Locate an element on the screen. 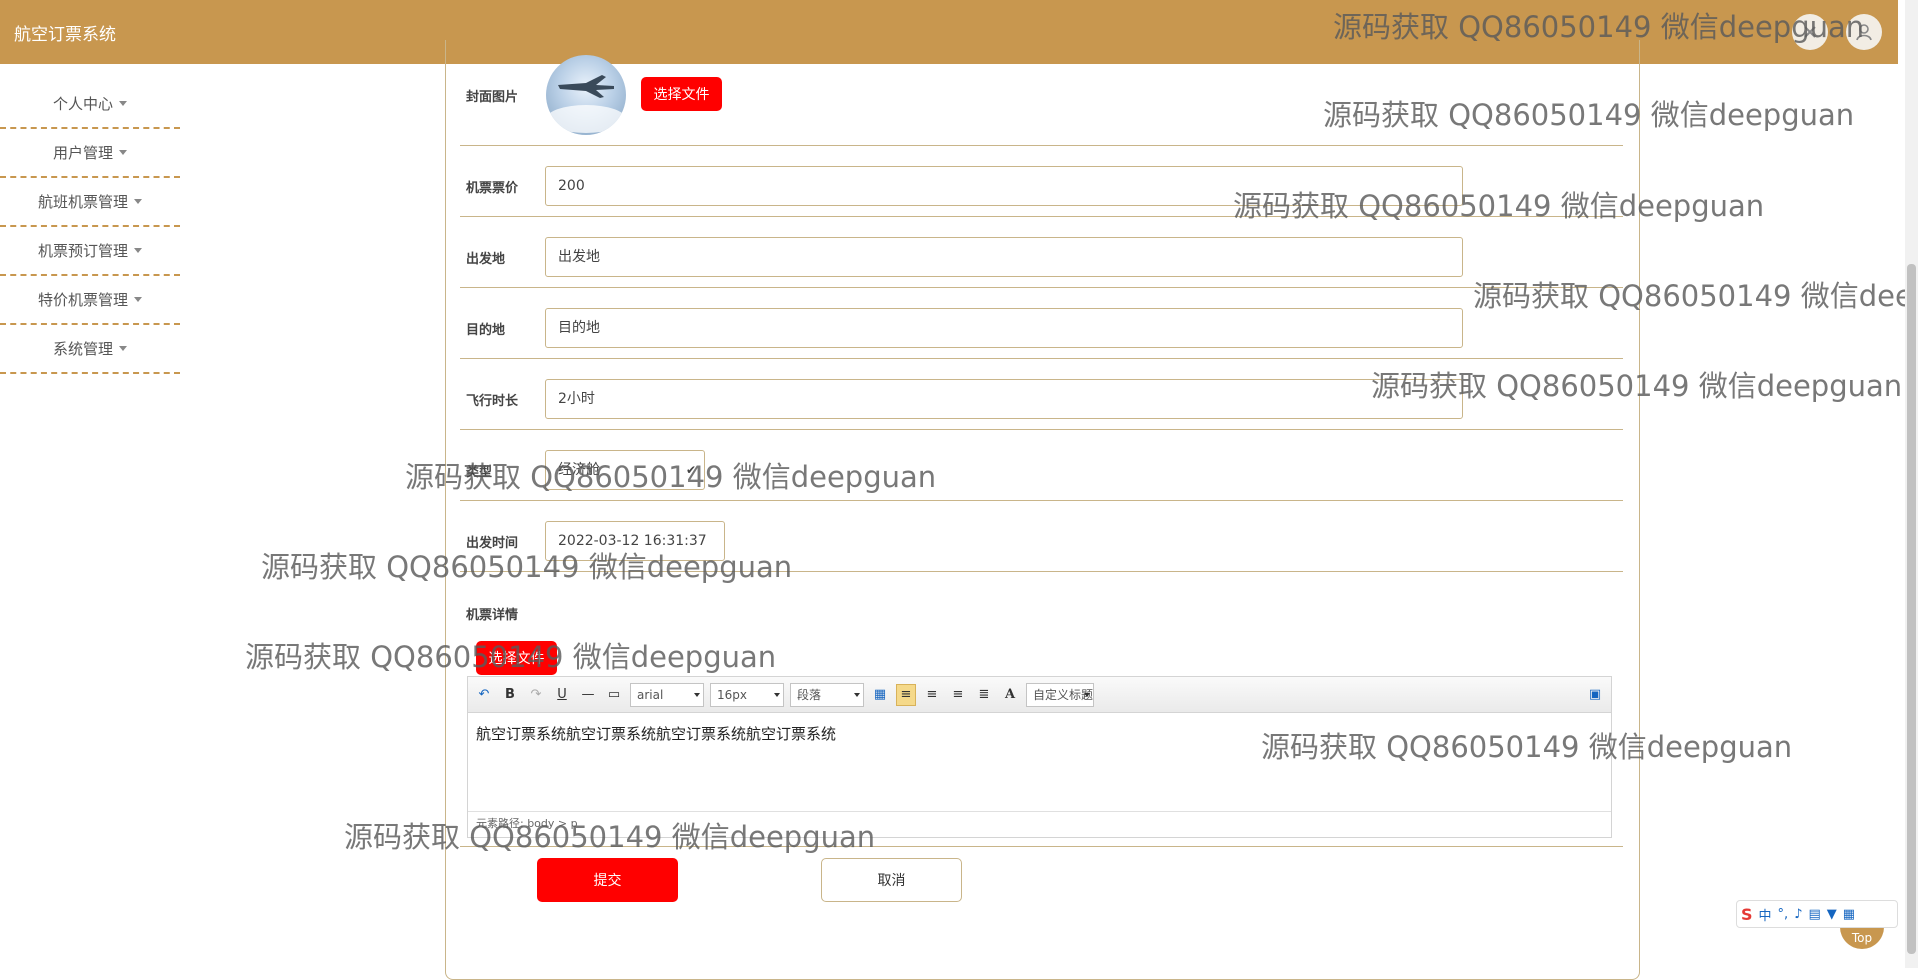  align-justify-icon: ≣ is located at coordinates (984, 695).